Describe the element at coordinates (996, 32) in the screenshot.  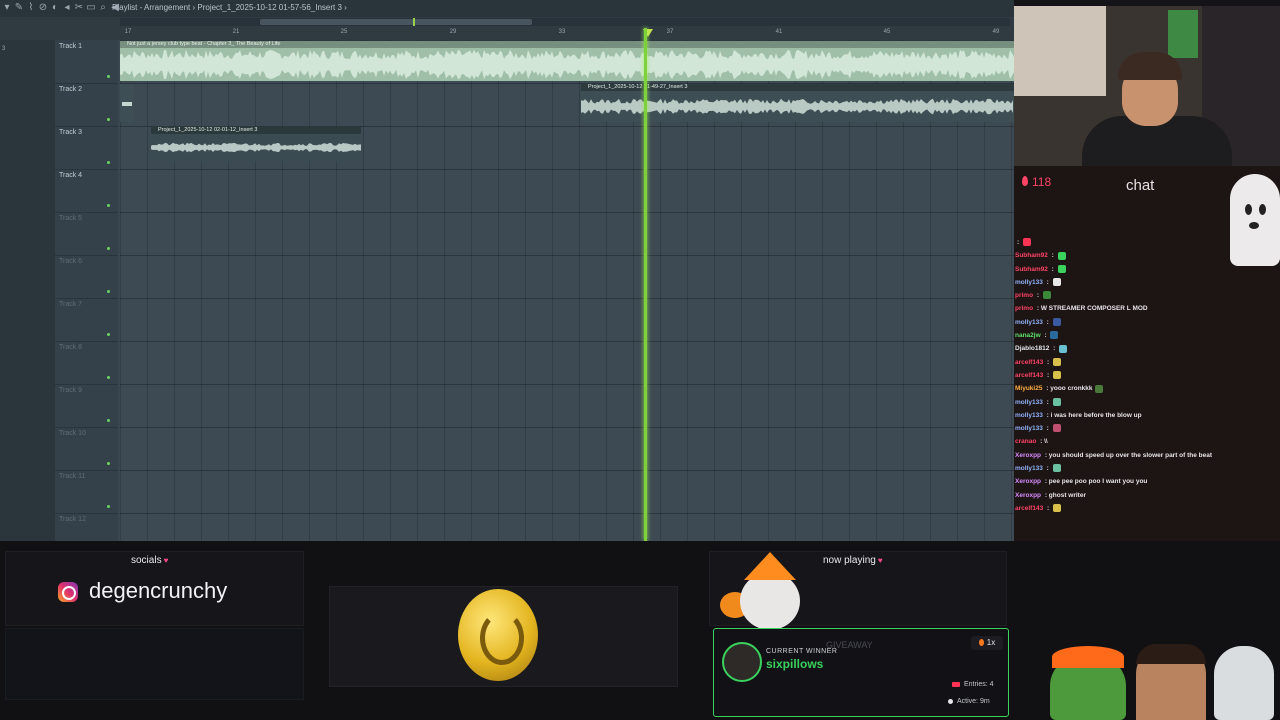
I see `ruler-tick-label: 49` at that location.